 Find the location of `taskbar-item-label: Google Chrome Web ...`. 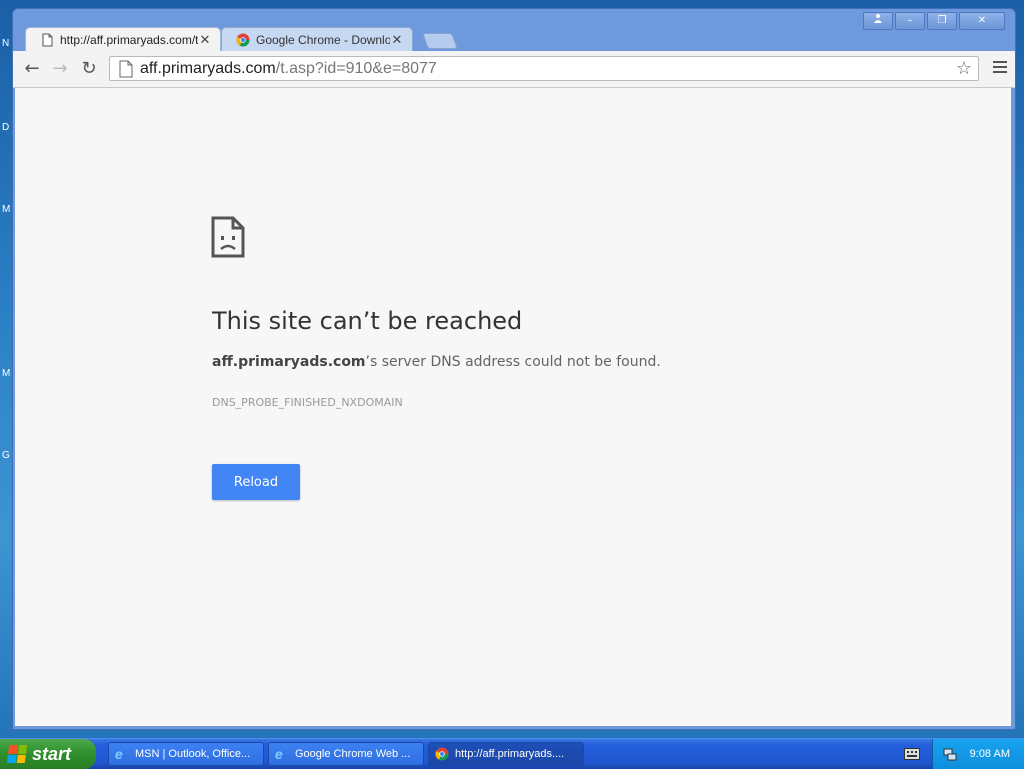

taskbar-item-label: Google Chrome Web ... is located at coordinates (353, 754).